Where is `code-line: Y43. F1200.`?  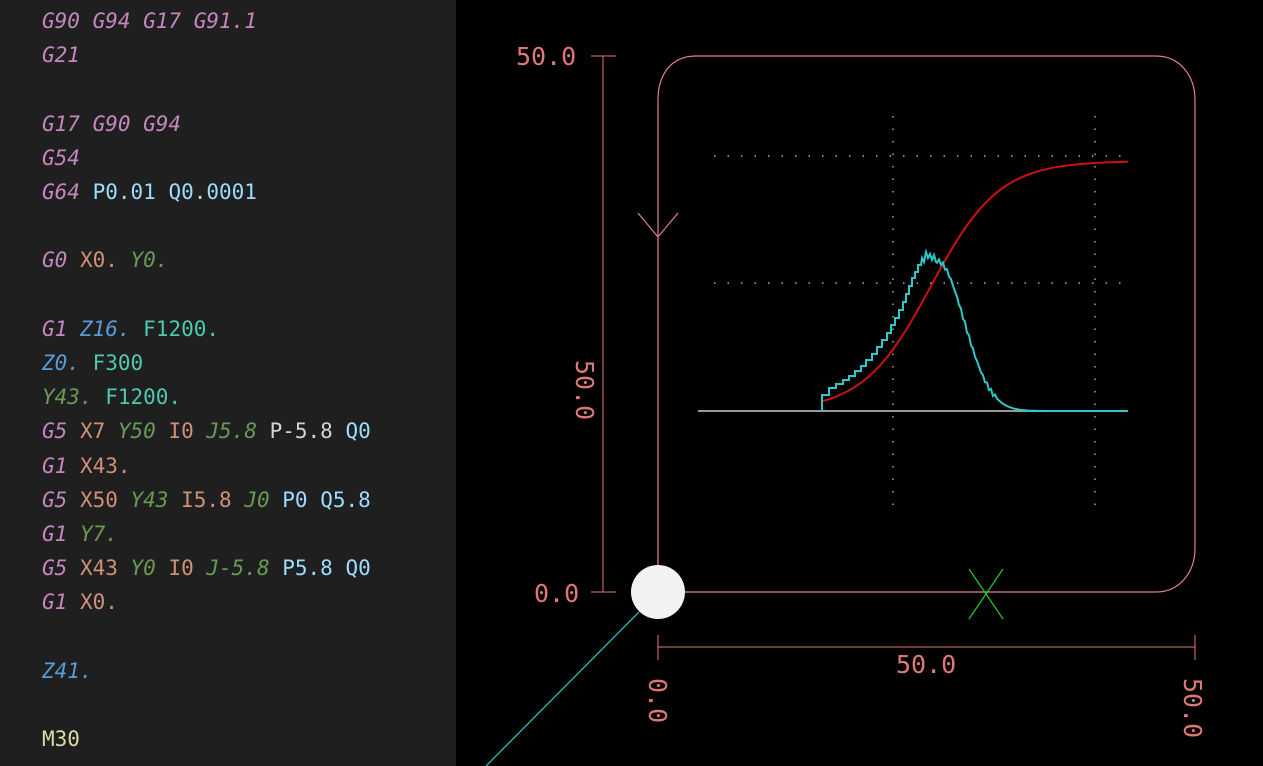
code-line: Y43. F1200. is located at coordinates (111, 397).